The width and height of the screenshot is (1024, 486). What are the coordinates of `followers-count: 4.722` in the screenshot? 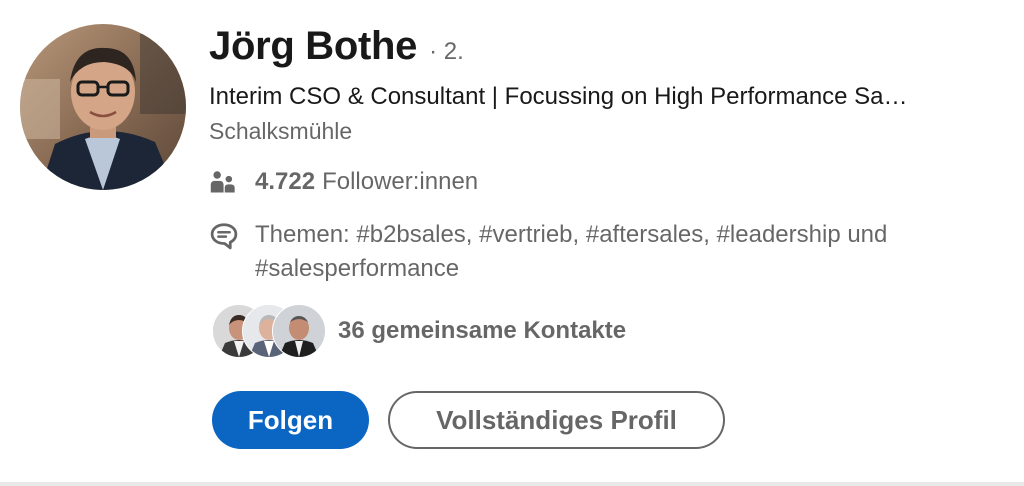 It's located at (285, 181).